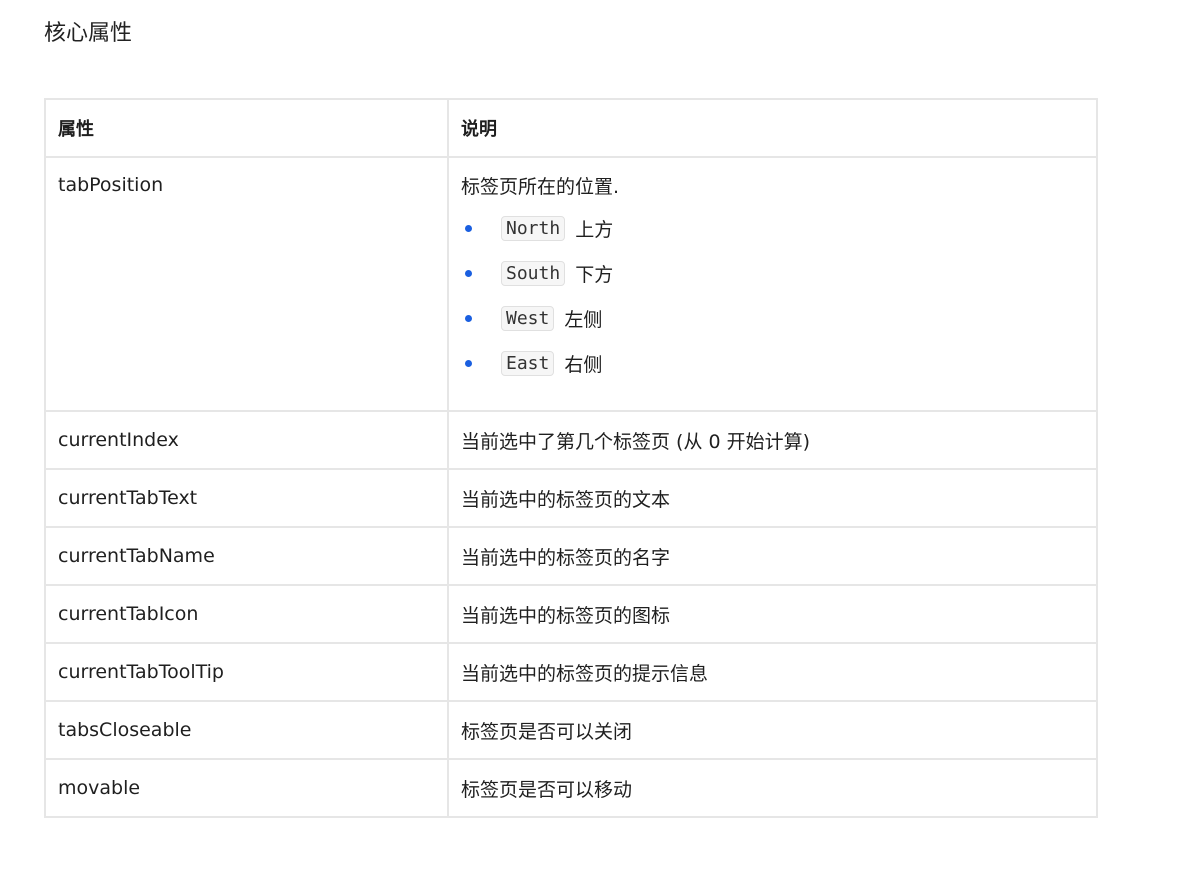 Image resolution: width=1189 pixels, height=877 pixels. What do you see at coordinates (772, 498) in the screenshot?
I see `property-description: 当前选中的标签页的文本` at bounding box center [772, 498].